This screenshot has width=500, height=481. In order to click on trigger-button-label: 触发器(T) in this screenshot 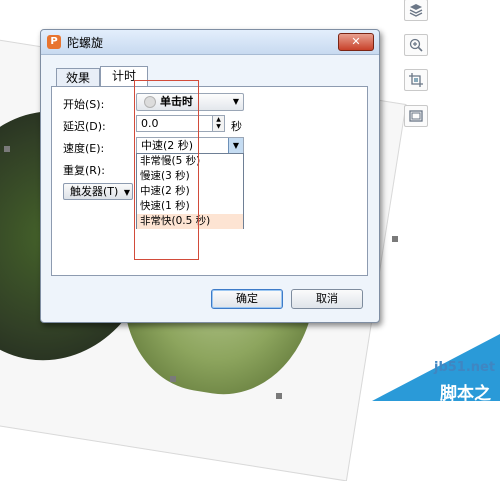, I will do `click(94, 191)`.